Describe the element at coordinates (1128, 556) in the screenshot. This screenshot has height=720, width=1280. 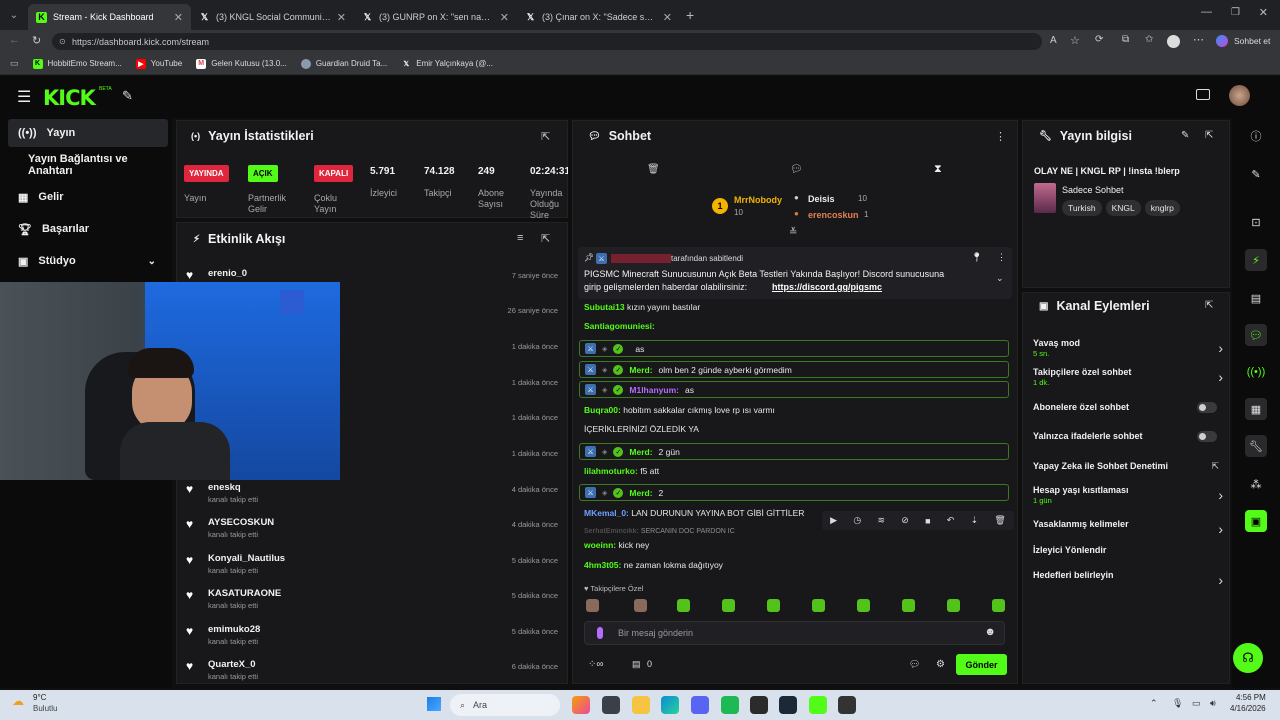
I see `channel-action-row: İzleyici Yönlendir` at that location.